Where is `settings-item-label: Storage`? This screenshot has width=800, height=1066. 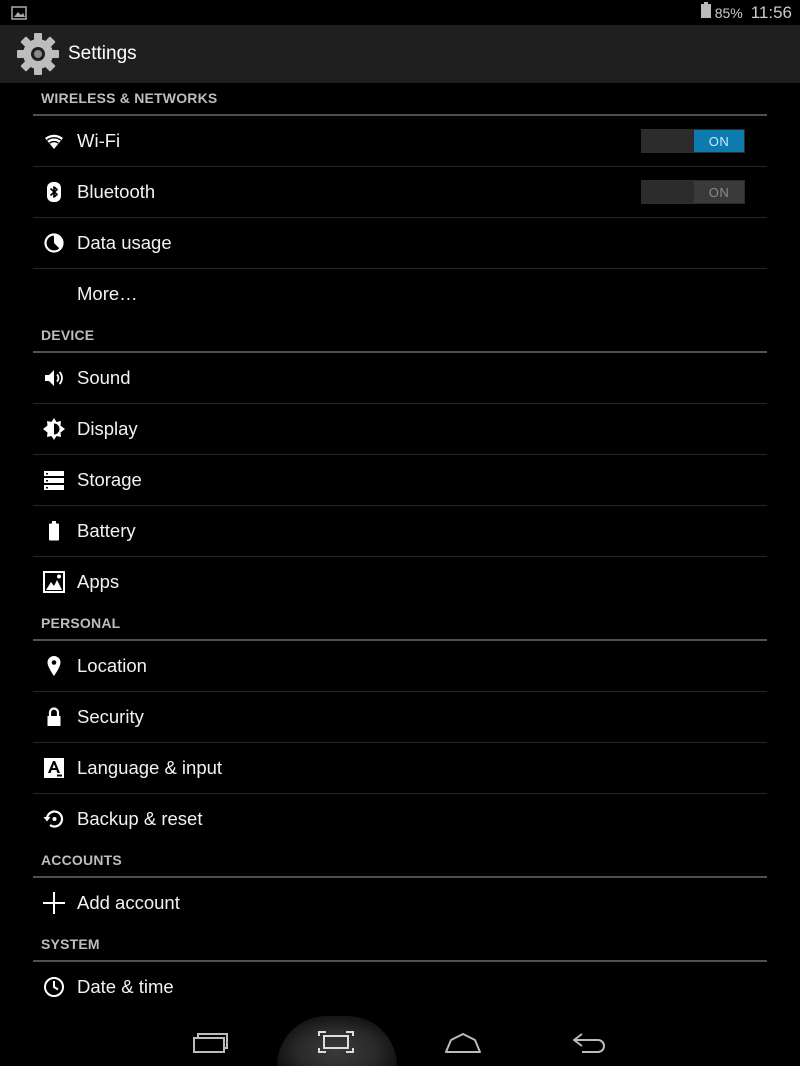 settings-item-label: Storage is located at coordinates (109, 479).